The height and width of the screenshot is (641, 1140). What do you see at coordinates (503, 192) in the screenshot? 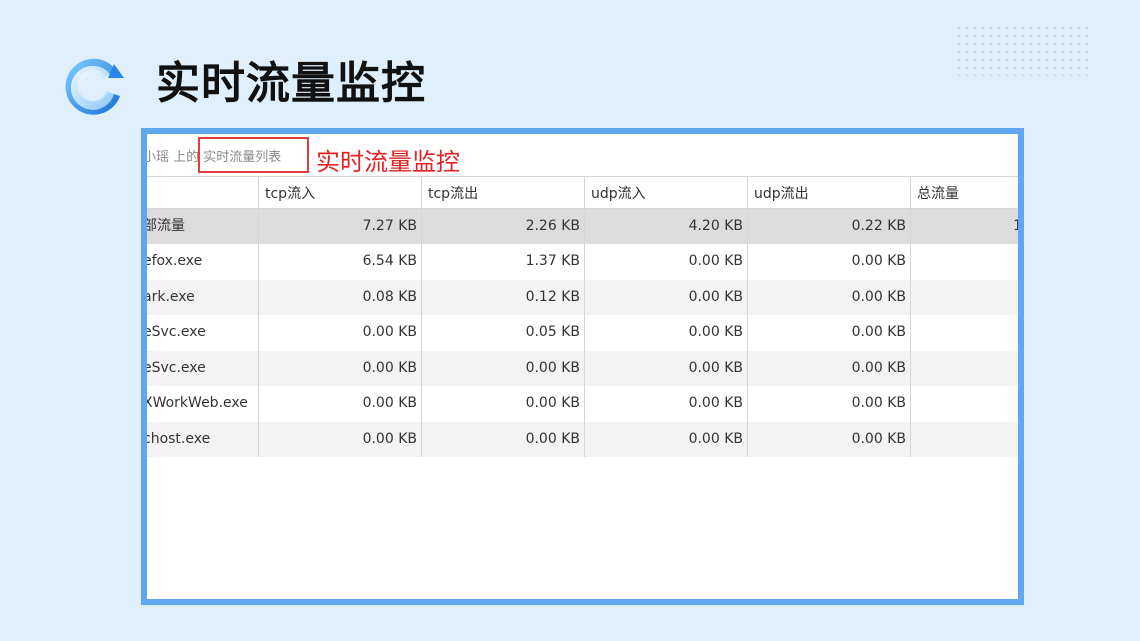
I see `column-header-tcp-out: tcp流出` at bounding box center [503, 192].